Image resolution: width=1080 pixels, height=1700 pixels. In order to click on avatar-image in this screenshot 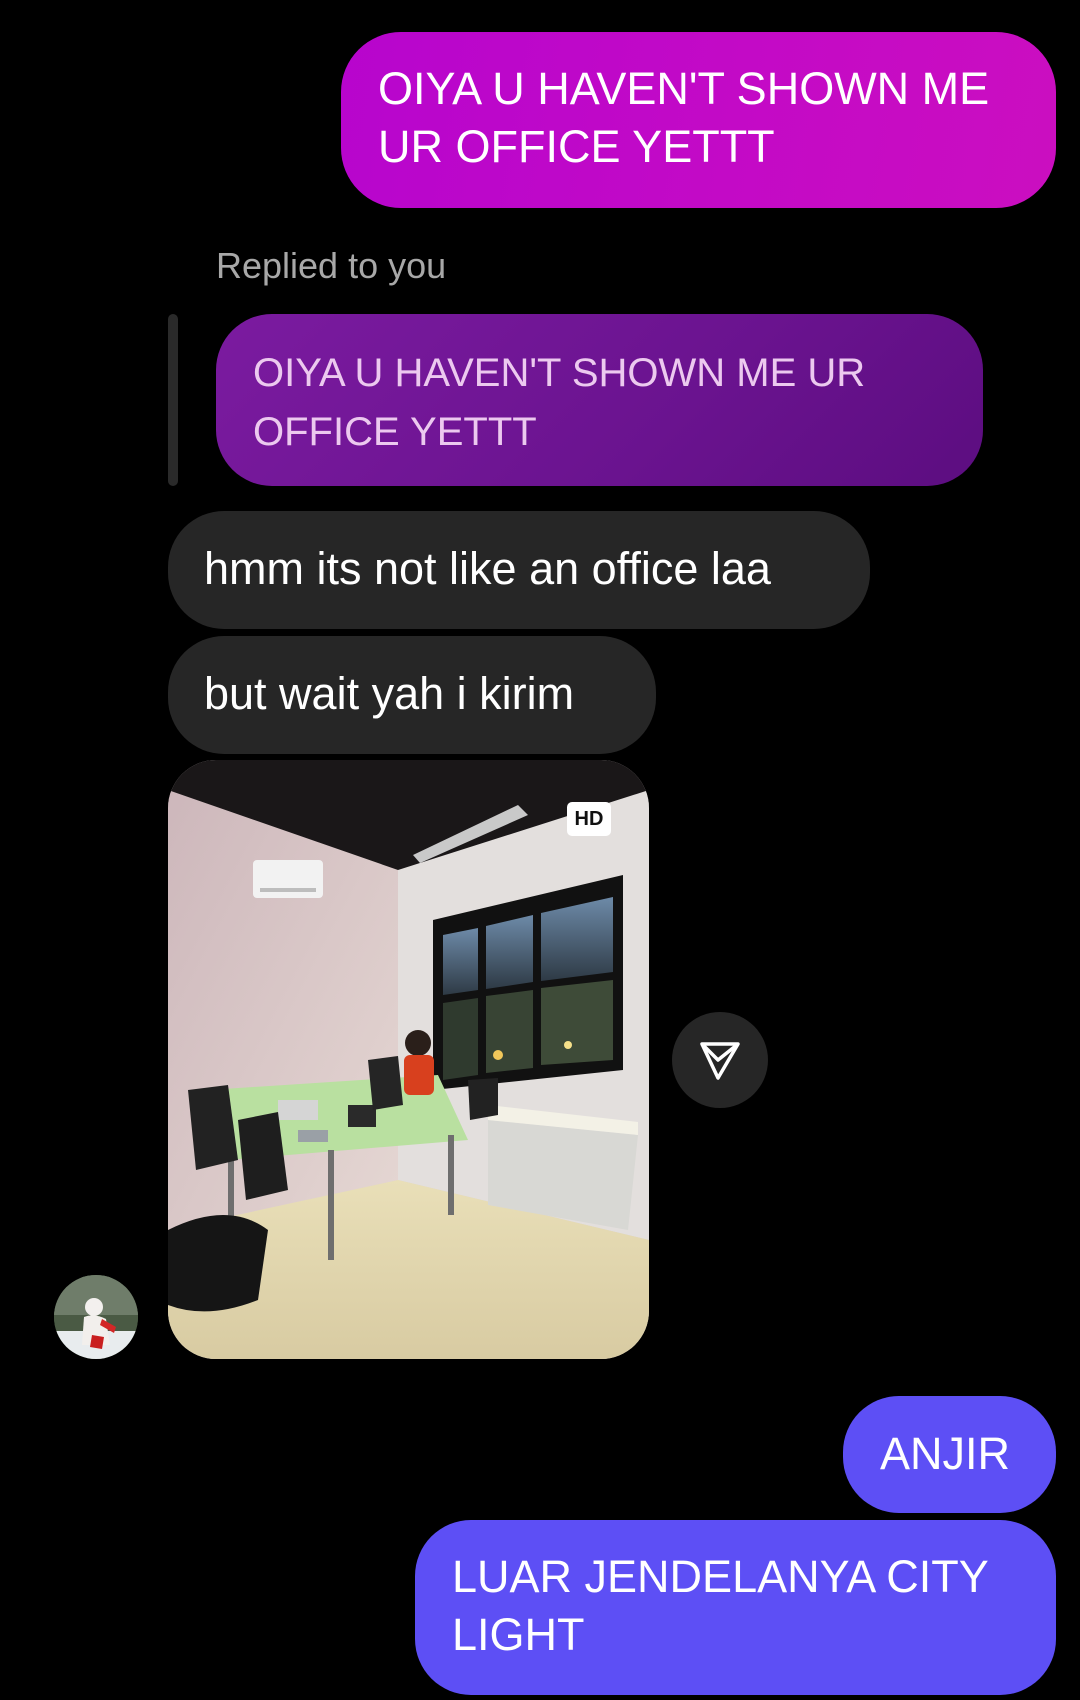, I will do `click(96, 1317)`.